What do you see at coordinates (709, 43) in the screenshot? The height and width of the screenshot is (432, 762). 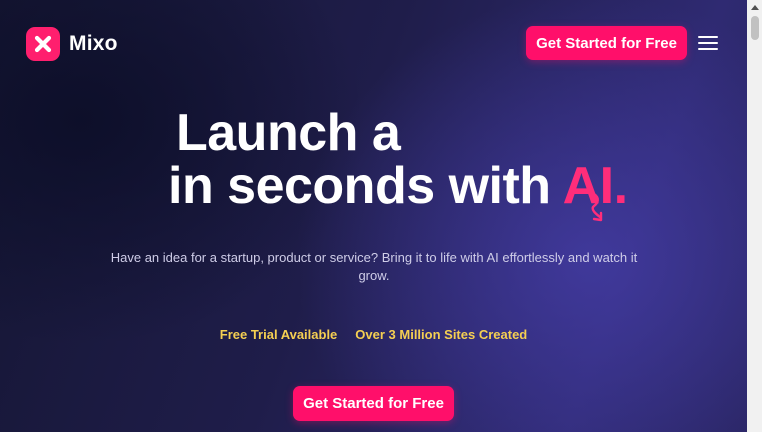 I see `hamburger-menu-icon` at bounding box center [709, 43].